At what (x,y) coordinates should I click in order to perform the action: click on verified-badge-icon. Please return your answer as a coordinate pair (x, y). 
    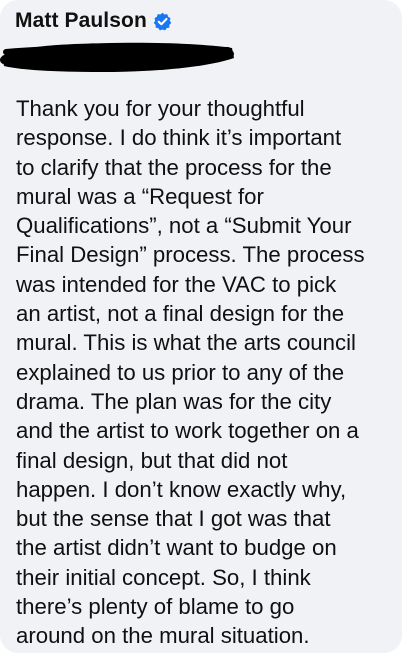
    Looking at the image, I should click on (162, 21).